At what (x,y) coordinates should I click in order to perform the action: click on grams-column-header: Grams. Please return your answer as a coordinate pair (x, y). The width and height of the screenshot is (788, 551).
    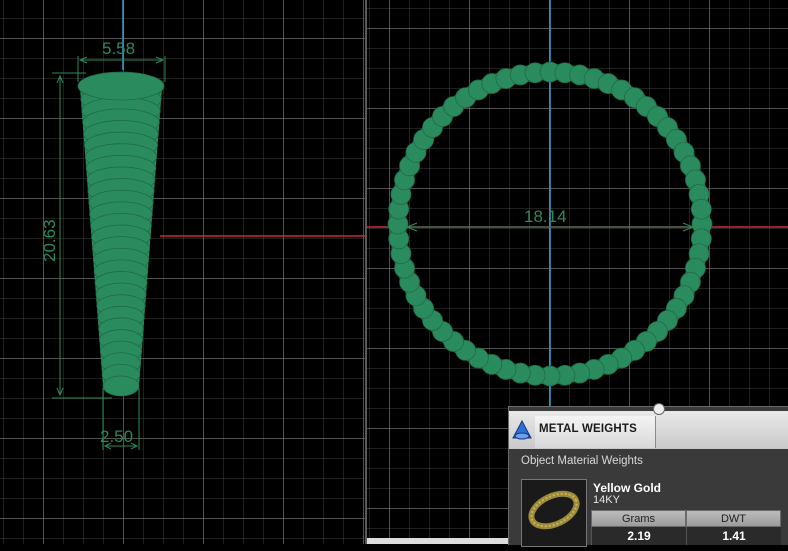
    Looking at the image, I should click on (638, 518).